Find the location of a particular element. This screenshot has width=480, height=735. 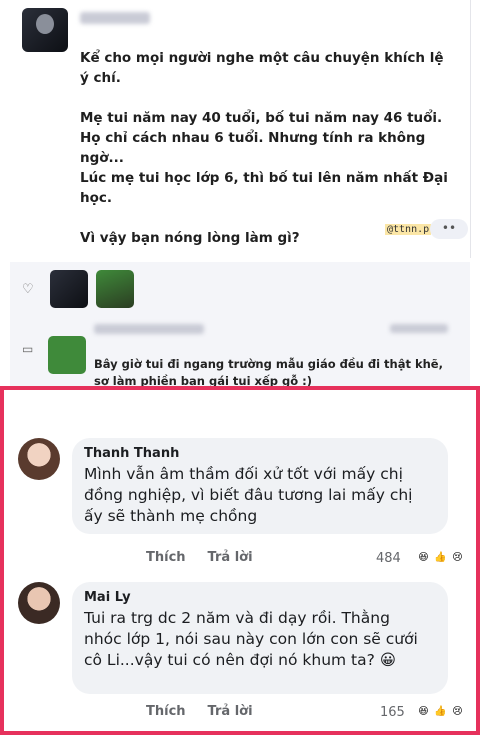

commenter-name: Thanh Thanh is located at coordinates (260, 453).